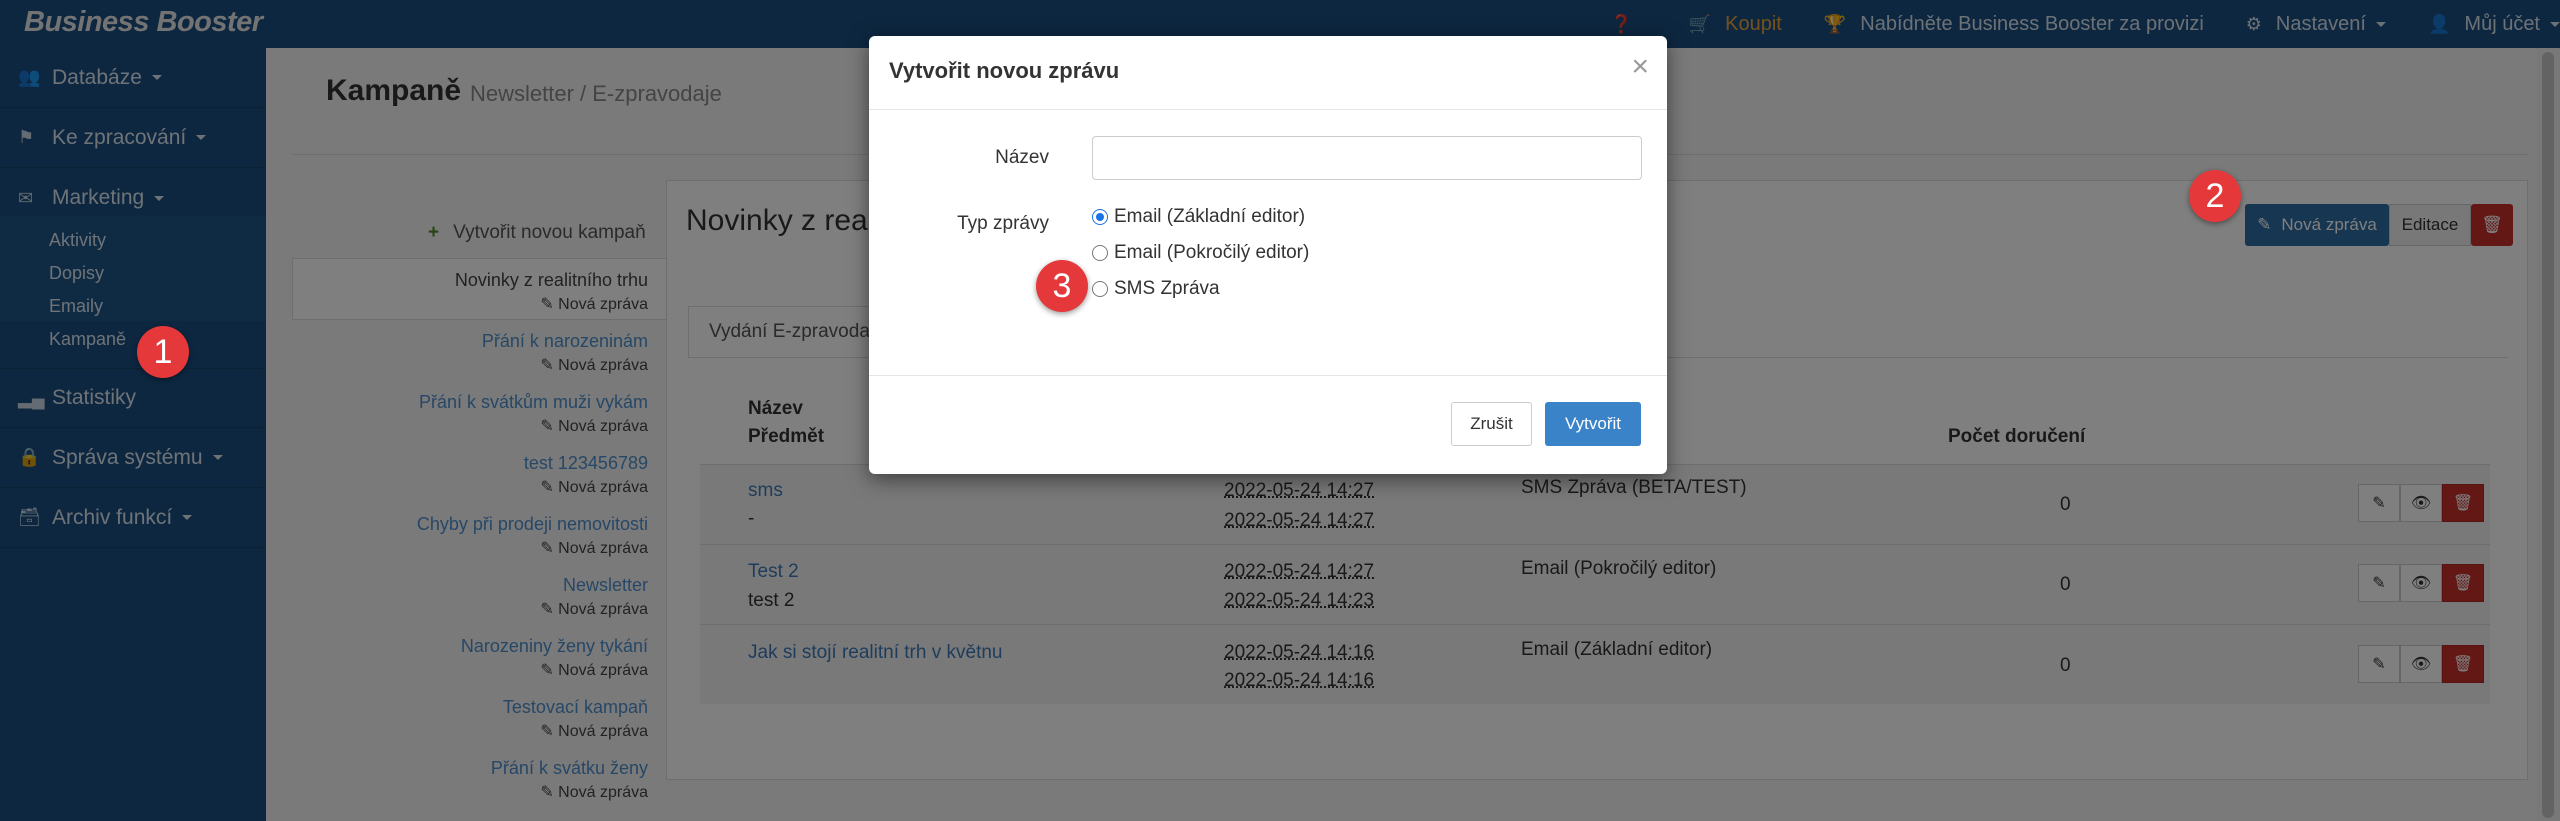  I want to click on radio-email-advanced: Email (Pokročilý editor), so click(1200, 253).